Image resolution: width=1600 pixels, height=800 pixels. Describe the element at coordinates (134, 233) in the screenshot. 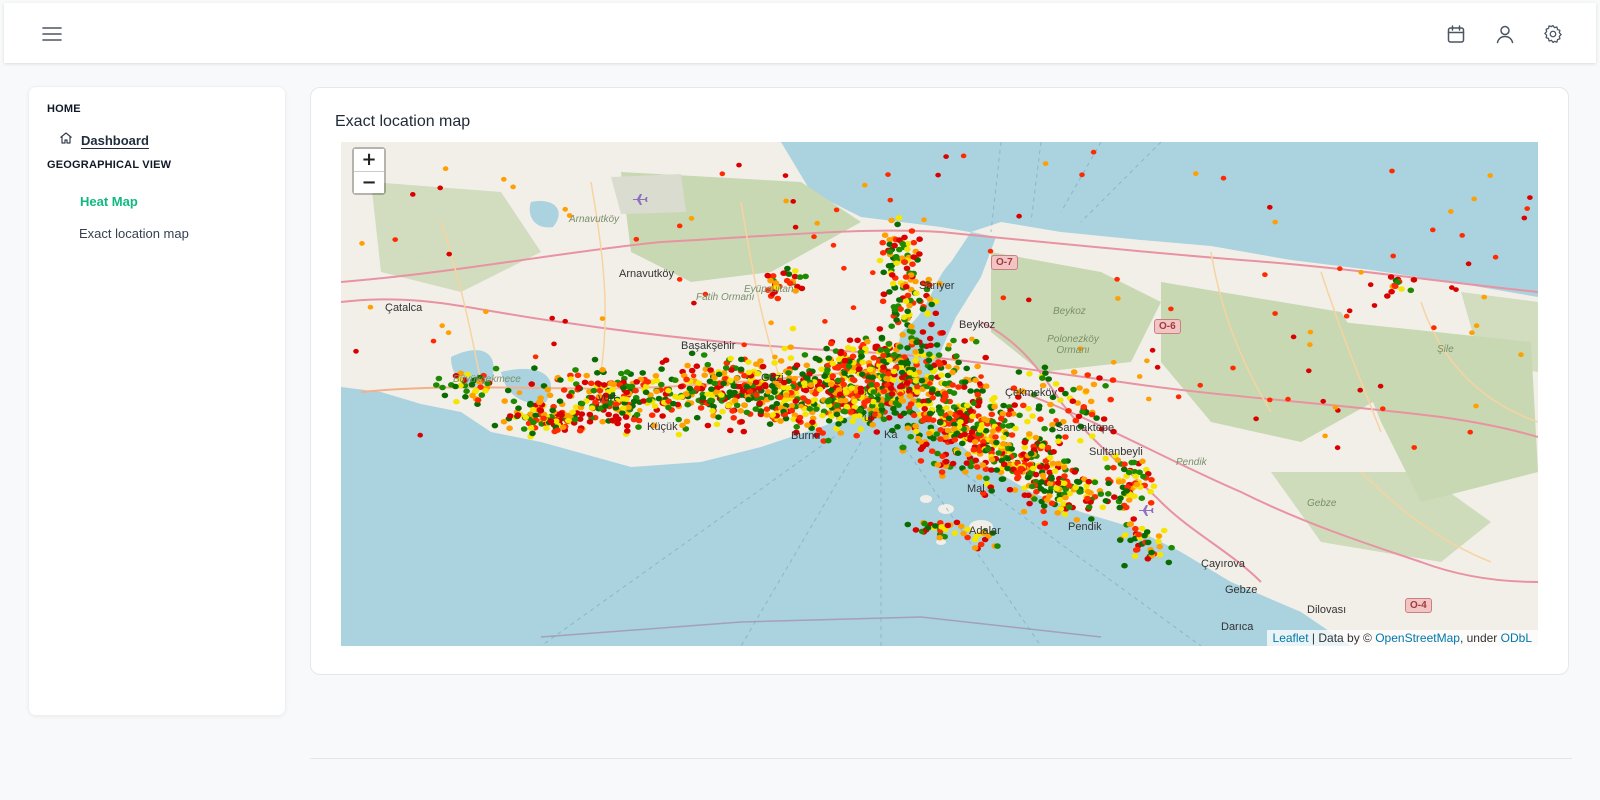

I see `sidebar-item-exact-location-map: Exact location map` at that location.